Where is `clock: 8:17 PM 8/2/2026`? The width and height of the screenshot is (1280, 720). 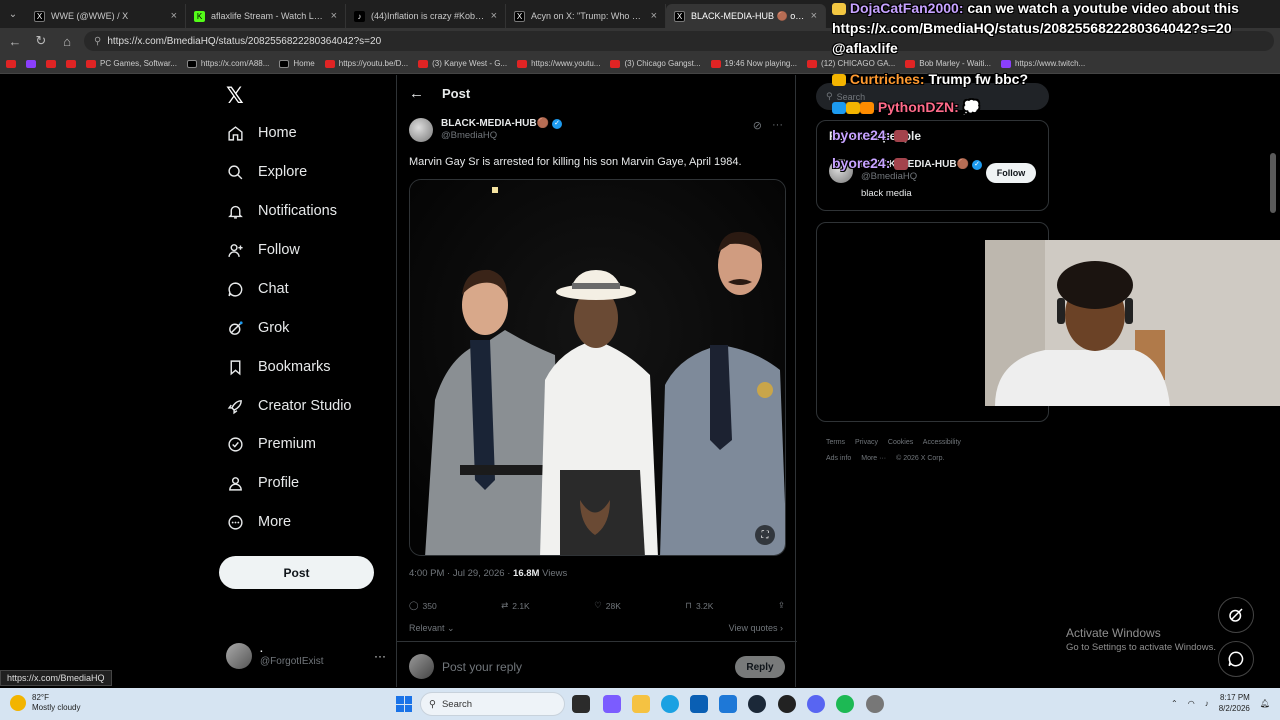 clock: 8:17 PM 8/2/2026 is located at coordinates (1234, 703).